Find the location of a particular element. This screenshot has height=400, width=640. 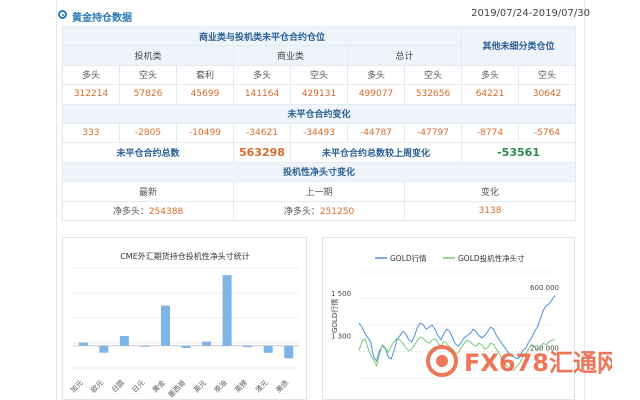

bar-chart: CME外汇期货持仓投机性净头寸统计加元 欧元 日圆 日元 黄金 墨西哥 英元 原油 英镑 澳元 美债 is located at coordinates (183, 325).